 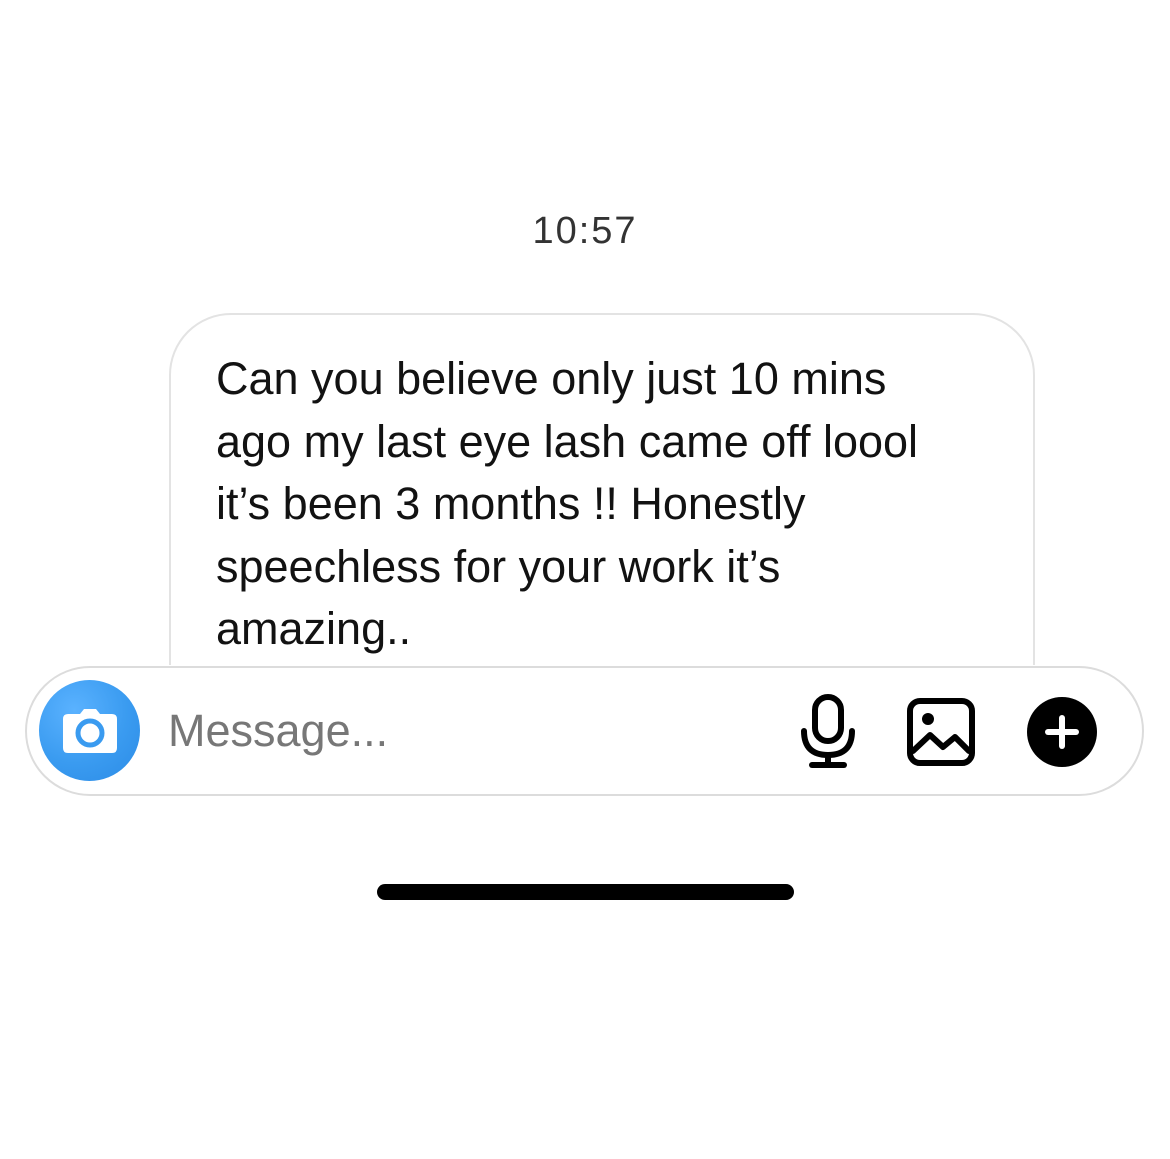 I want to click on home-indicator, so click(x=585, y=892).